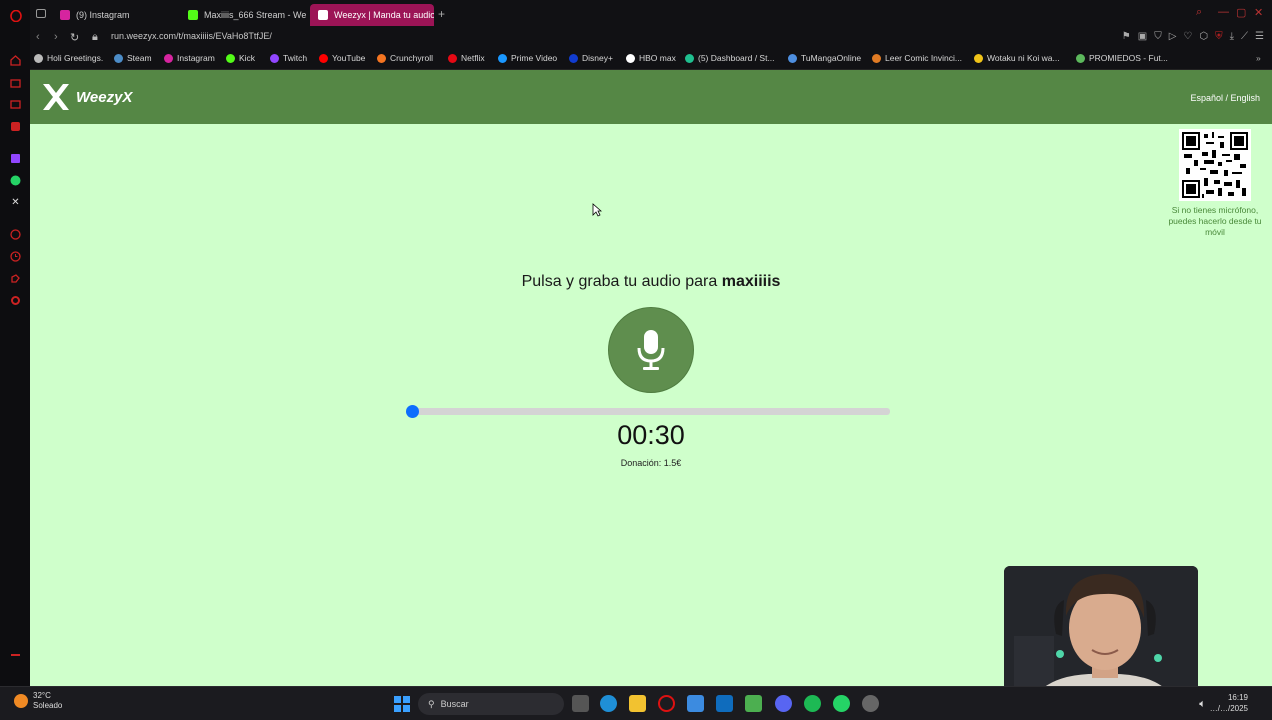 The height and width of the screenshot is (720, 1272). I want to click on opera-logo-icon, so click(15, 15).